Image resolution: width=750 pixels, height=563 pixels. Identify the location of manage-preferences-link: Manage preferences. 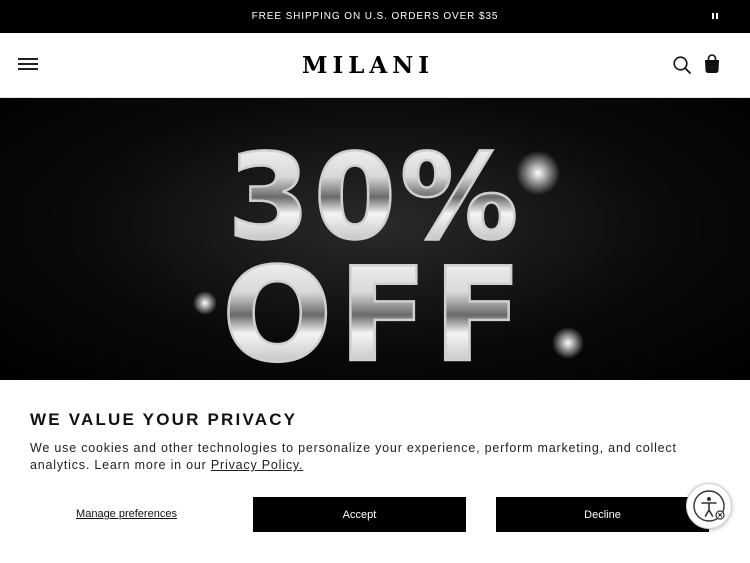
(126, 514).